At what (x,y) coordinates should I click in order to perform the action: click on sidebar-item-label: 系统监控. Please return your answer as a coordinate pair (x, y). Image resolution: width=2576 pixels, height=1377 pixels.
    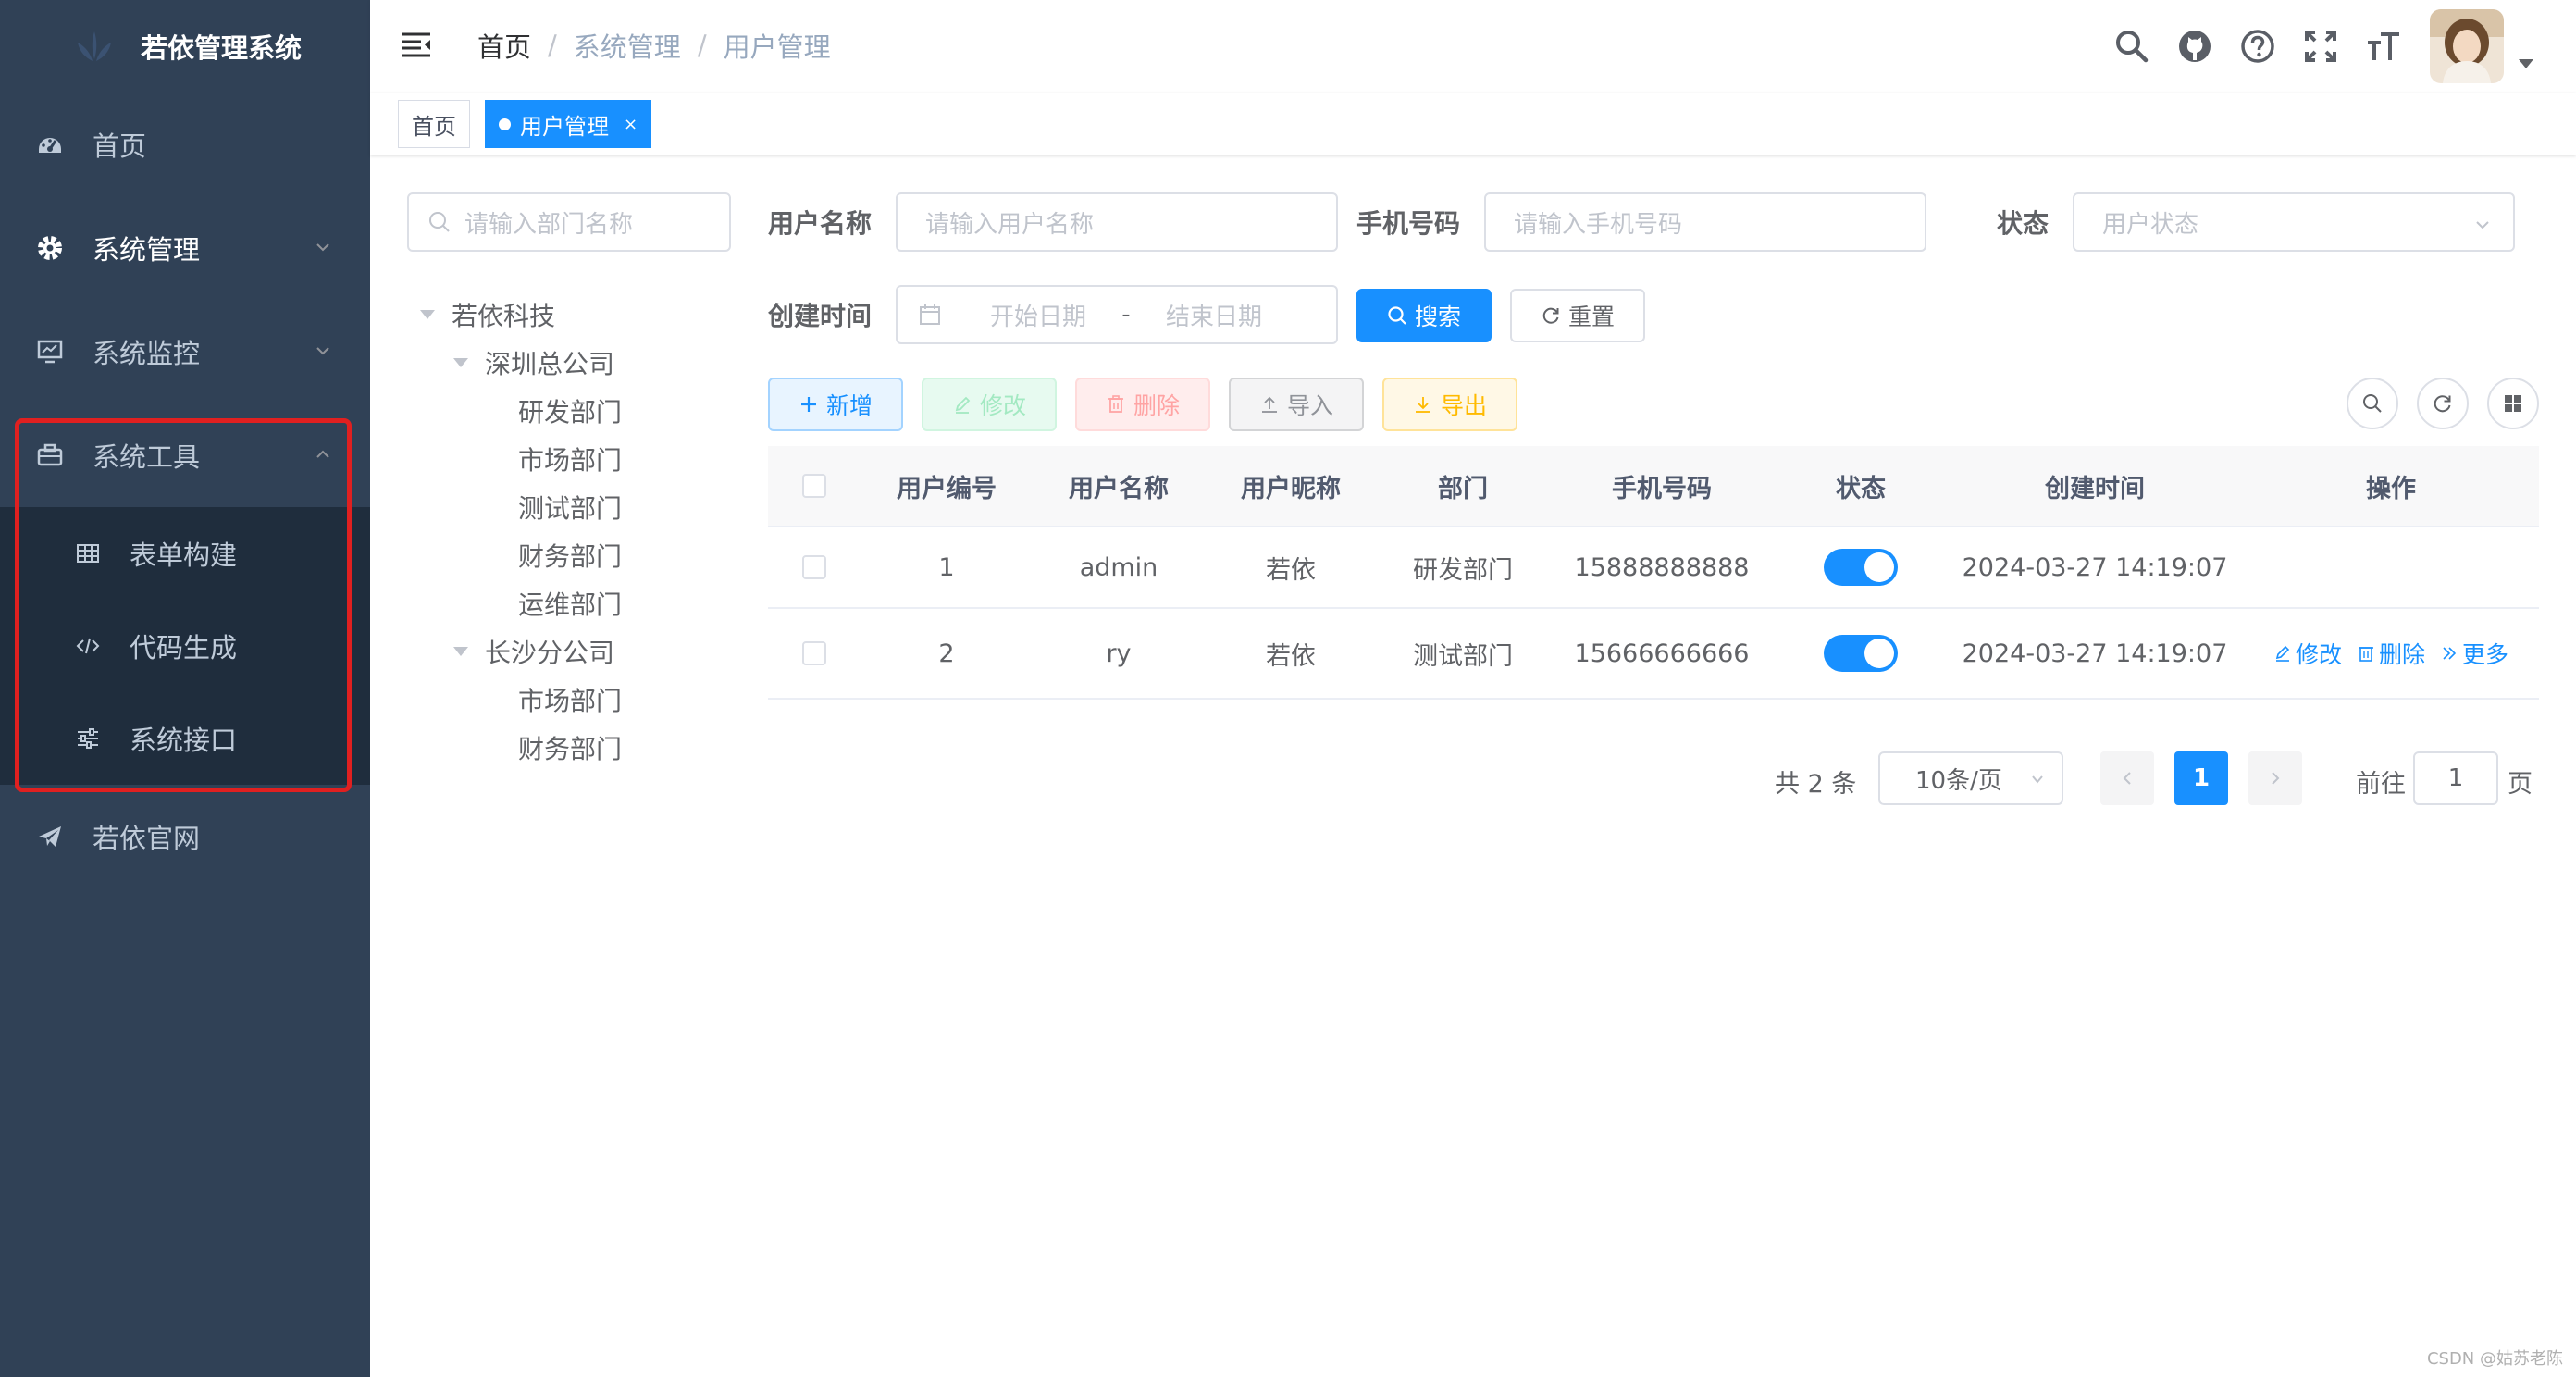
    Looking at the image, I should click on (147, 353).